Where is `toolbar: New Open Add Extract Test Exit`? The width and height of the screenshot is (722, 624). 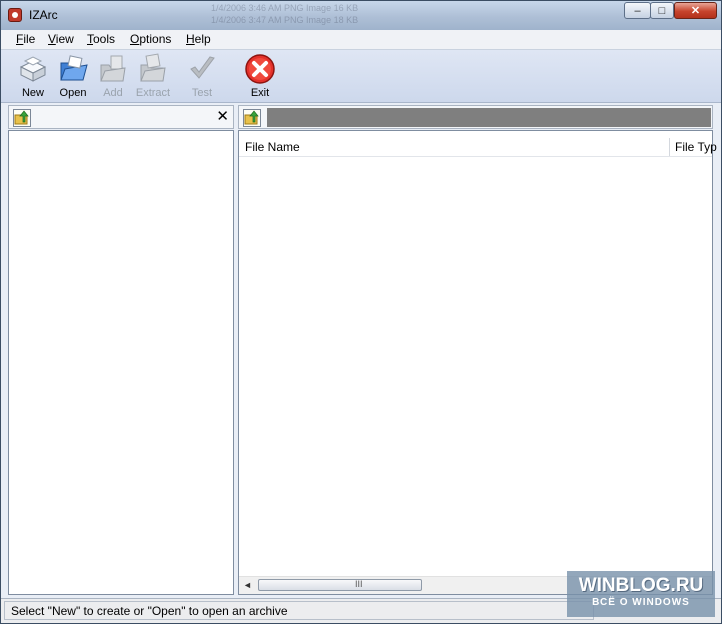
toolbar: New Open Add Extract Test Exit is located at coordinates (361, 76).